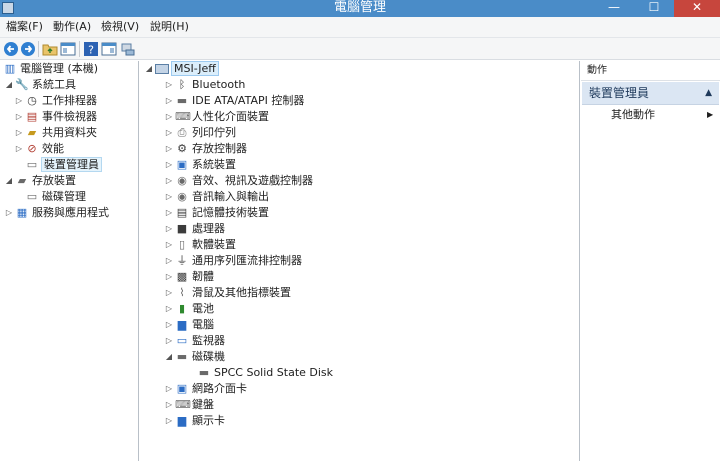 This screenshot has width=720, height=461. I want to click on device-category-print-queues: ▷ ⎙ 列印佇列, so click(200, 133).